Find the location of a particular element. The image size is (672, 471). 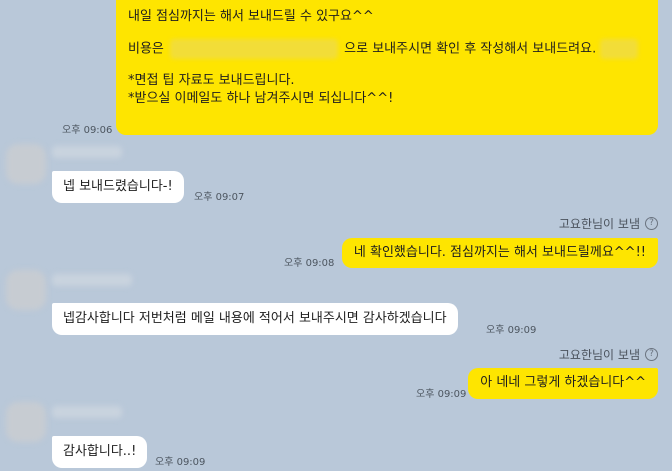

message-time: 오후 09:08 is located at coordinates (309, 263).